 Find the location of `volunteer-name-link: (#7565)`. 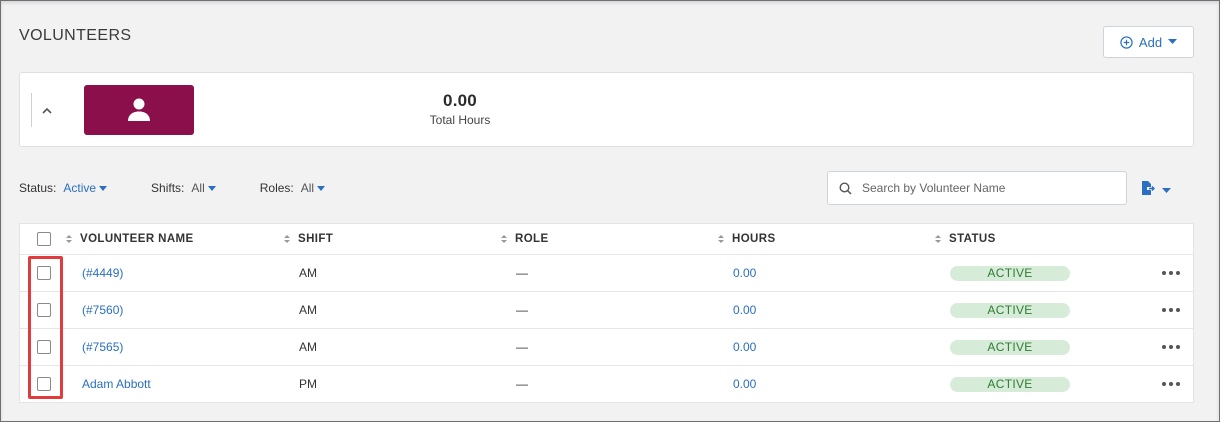

volunteer-name-link: (#7565) is located at coordinates (102, 347).